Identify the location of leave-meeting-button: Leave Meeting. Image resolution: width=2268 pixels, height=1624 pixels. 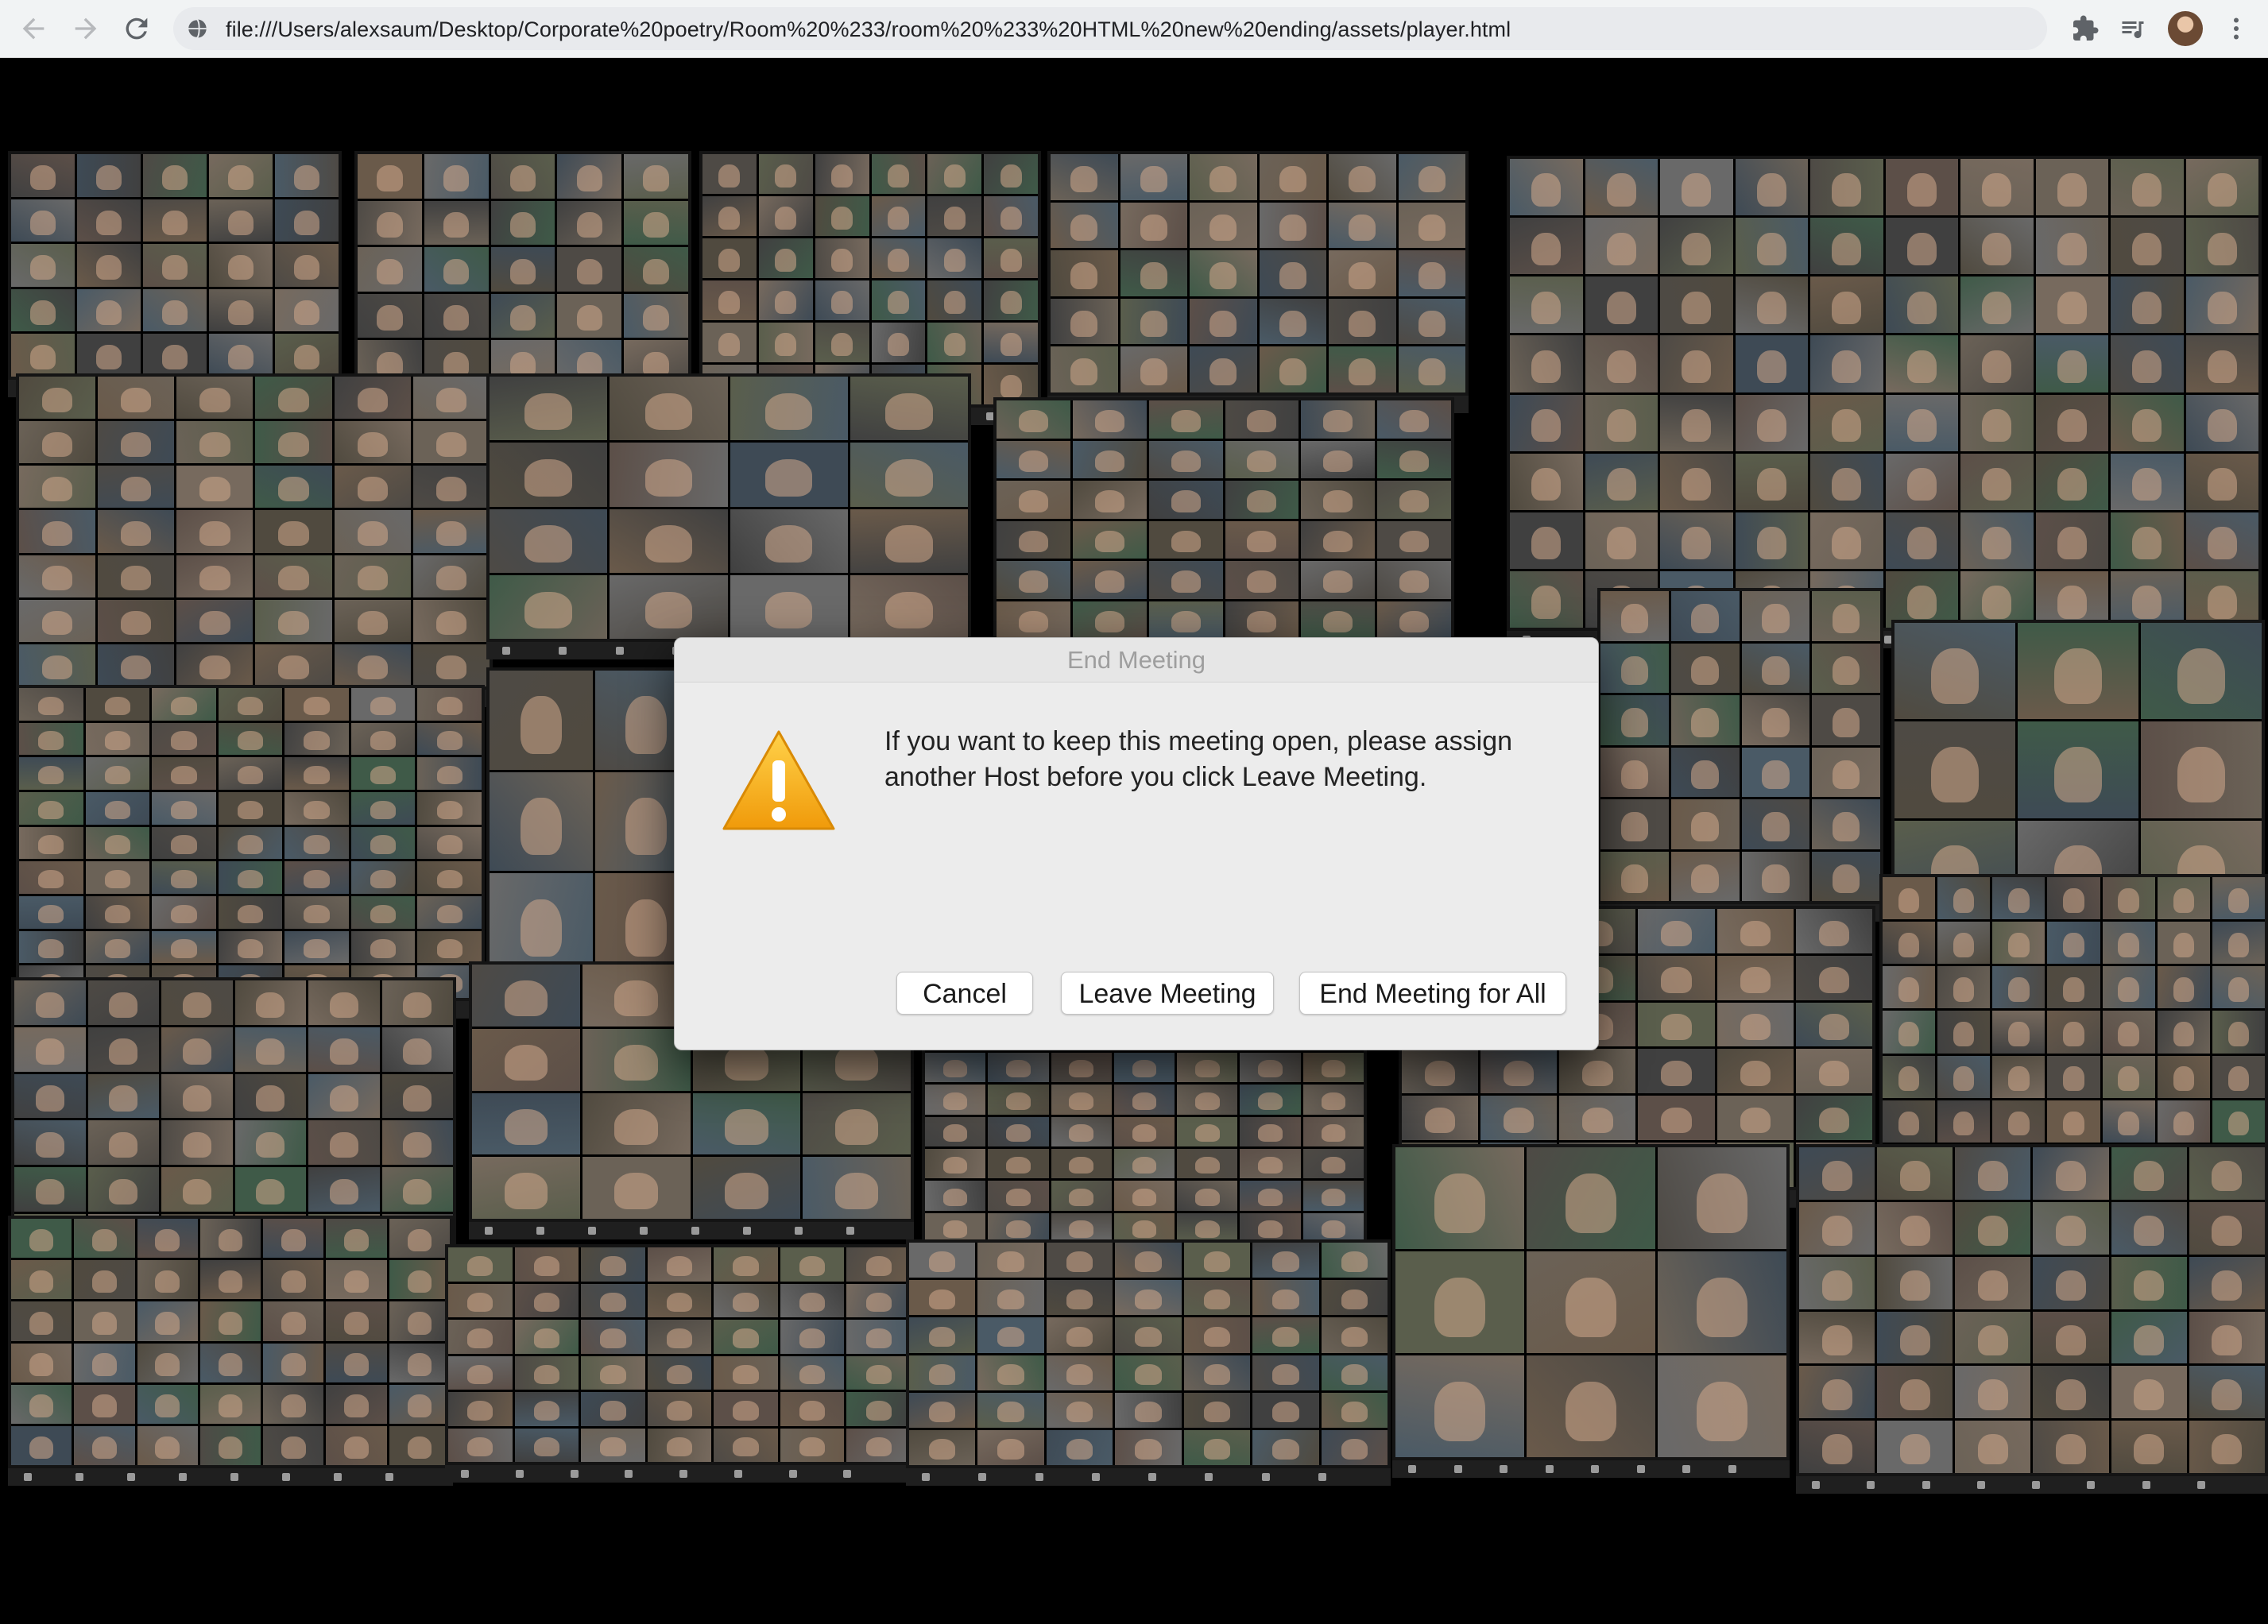
(1167, 993).